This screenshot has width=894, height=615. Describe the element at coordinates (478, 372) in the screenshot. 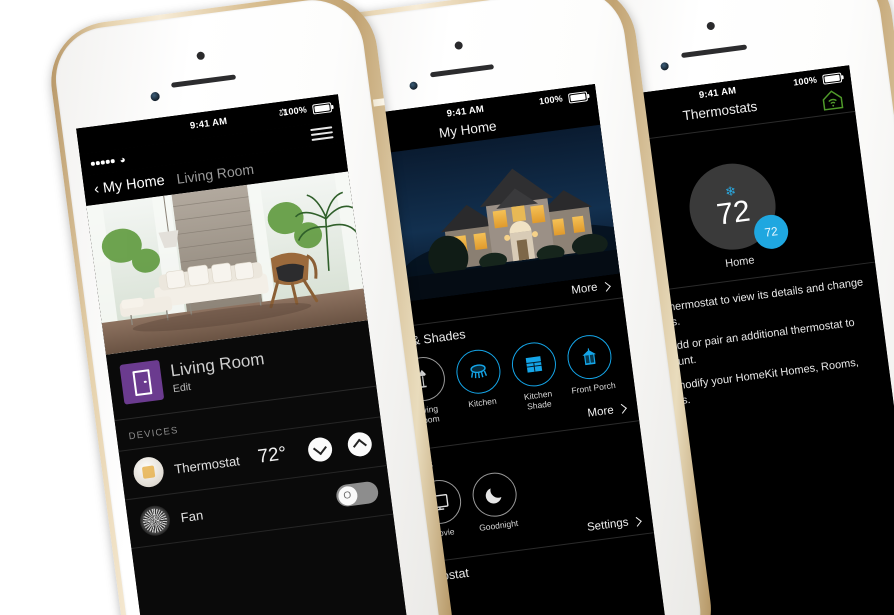

I see `pendant-light-icon` at that location.